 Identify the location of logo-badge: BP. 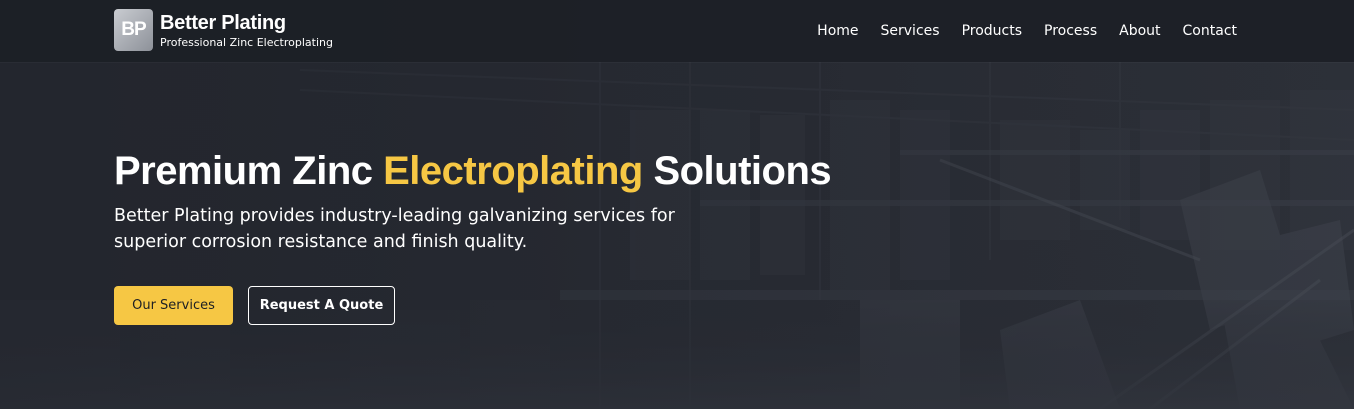
(133, 30).